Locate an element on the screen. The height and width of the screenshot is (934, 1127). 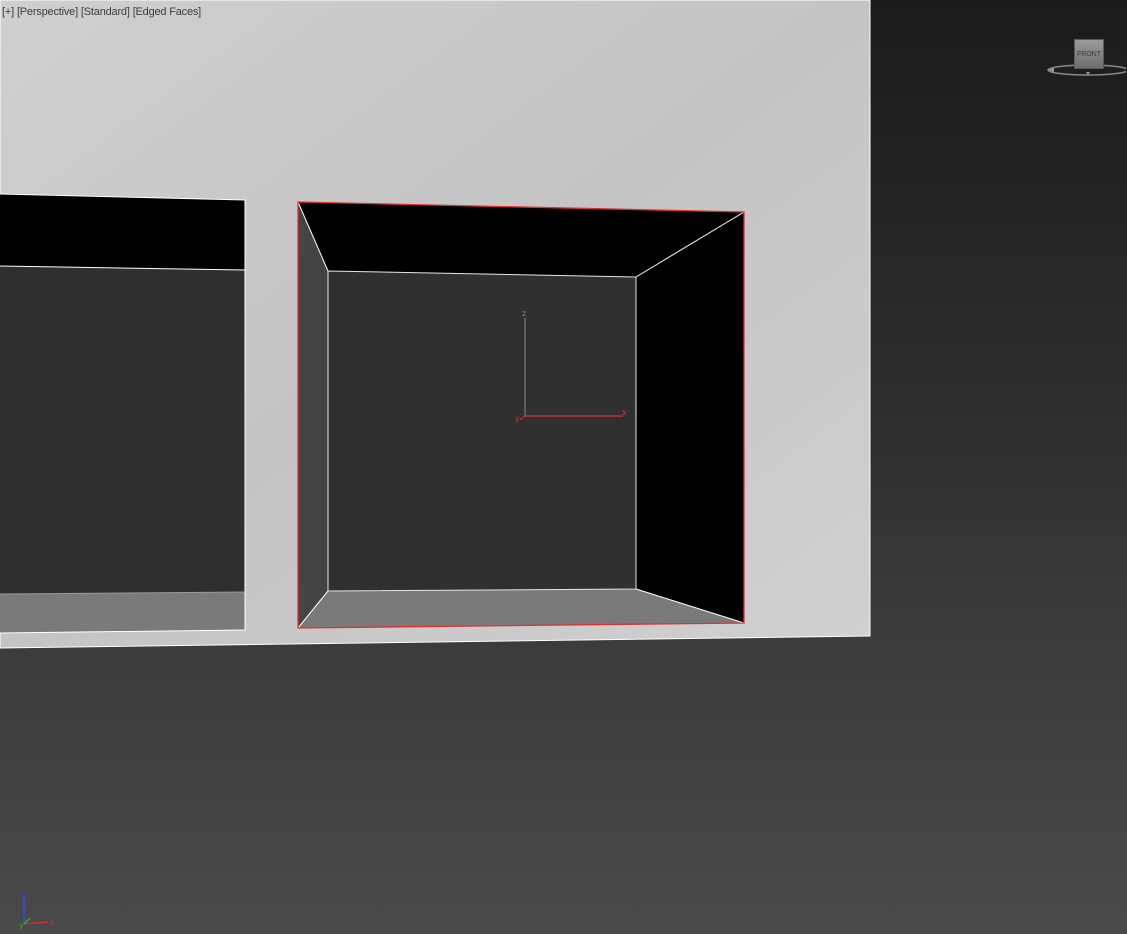
viewcube: FRONT is located at coordinates (1086, 58).